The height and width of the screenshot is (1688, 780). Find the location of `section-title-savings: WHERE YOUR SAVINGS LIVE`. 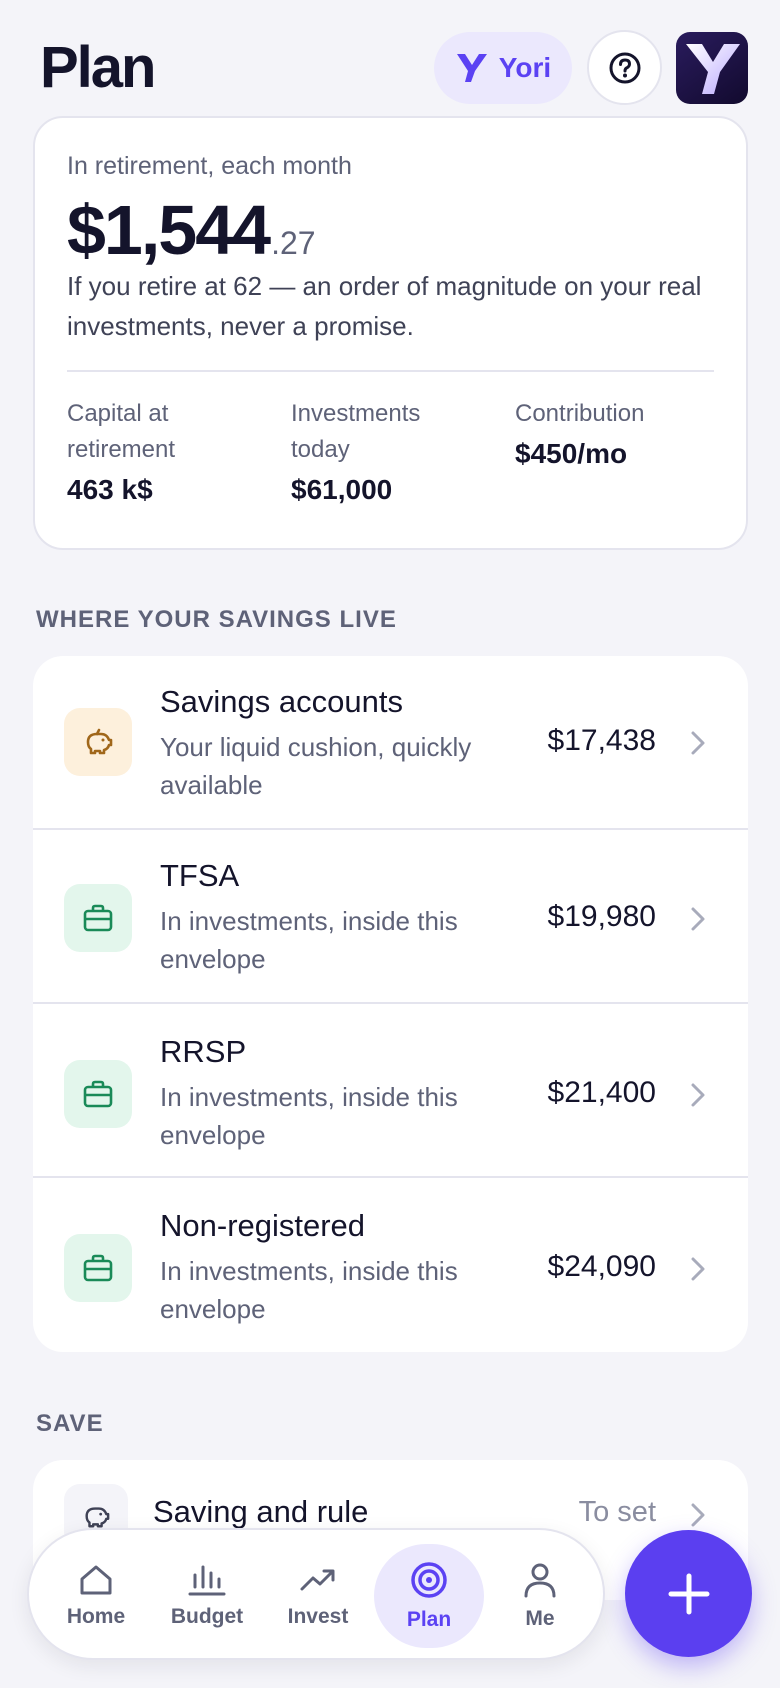

section-title-savings: WHERE YOUR SAVINGS LIVE is located at coordinates (216, 619).